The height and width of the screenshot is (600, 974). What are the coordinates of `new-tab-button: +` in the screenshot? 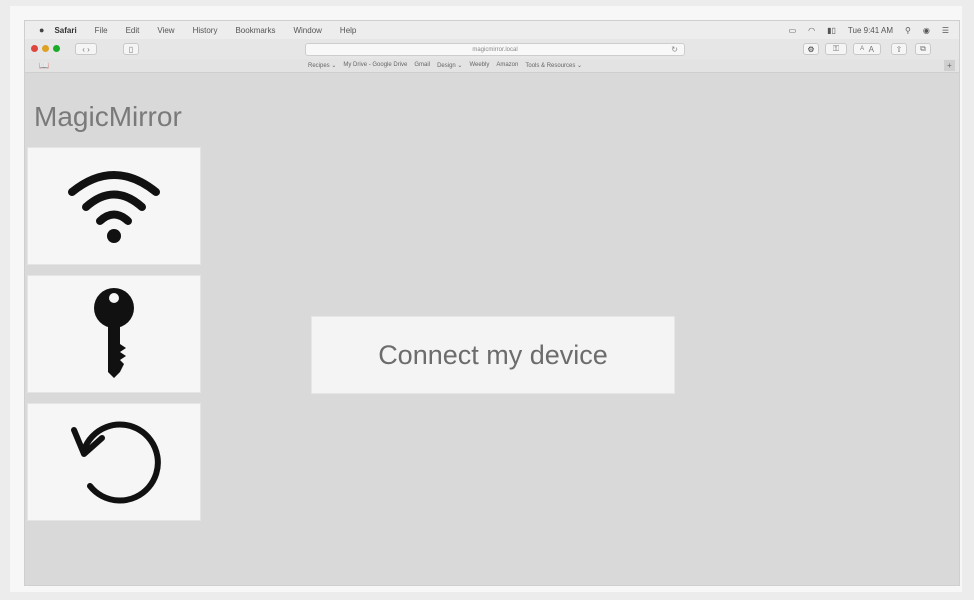 It's located at (949, 65).